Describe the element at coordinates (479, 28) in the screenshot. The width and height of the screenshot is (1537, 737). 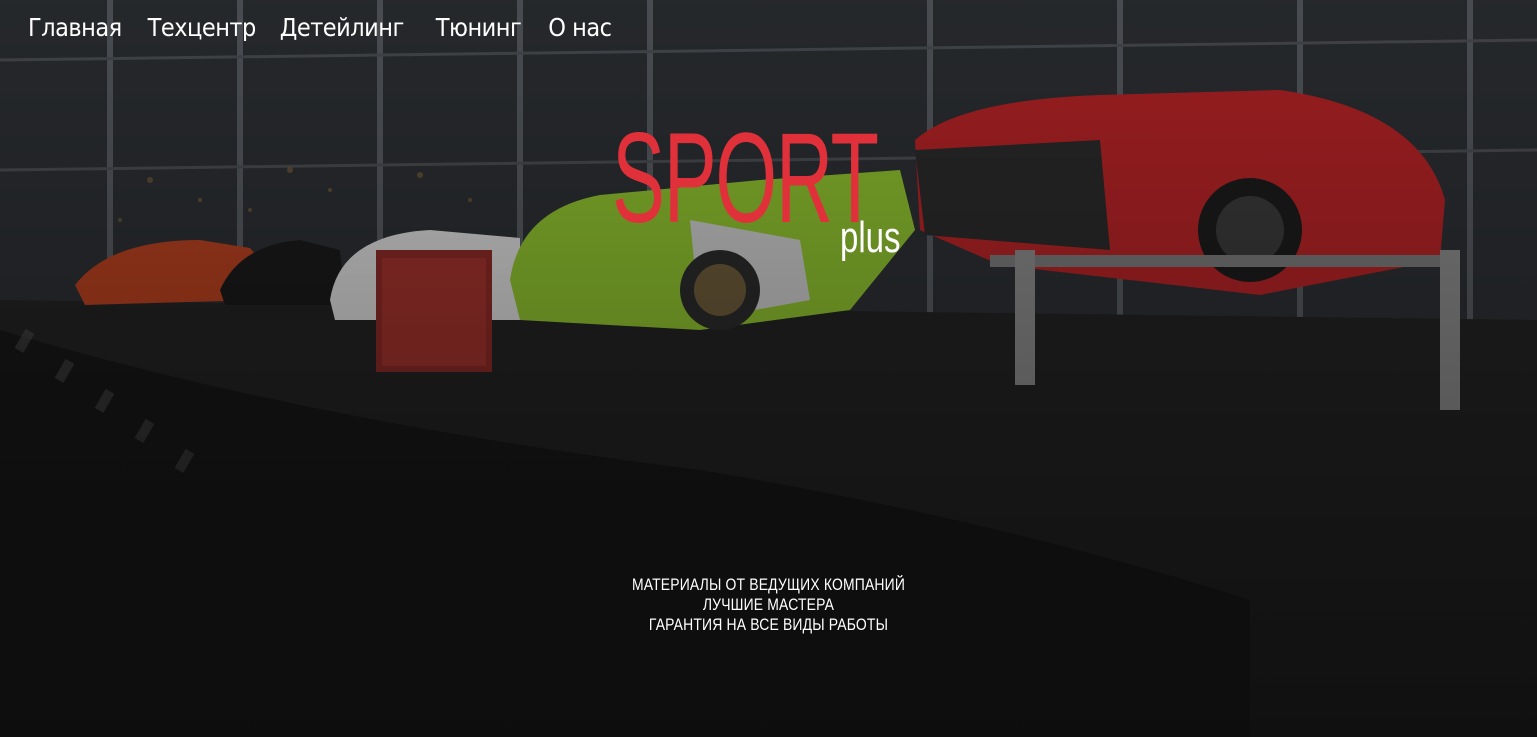
I see `nav-link-tuning: Тюнинг` at that location.